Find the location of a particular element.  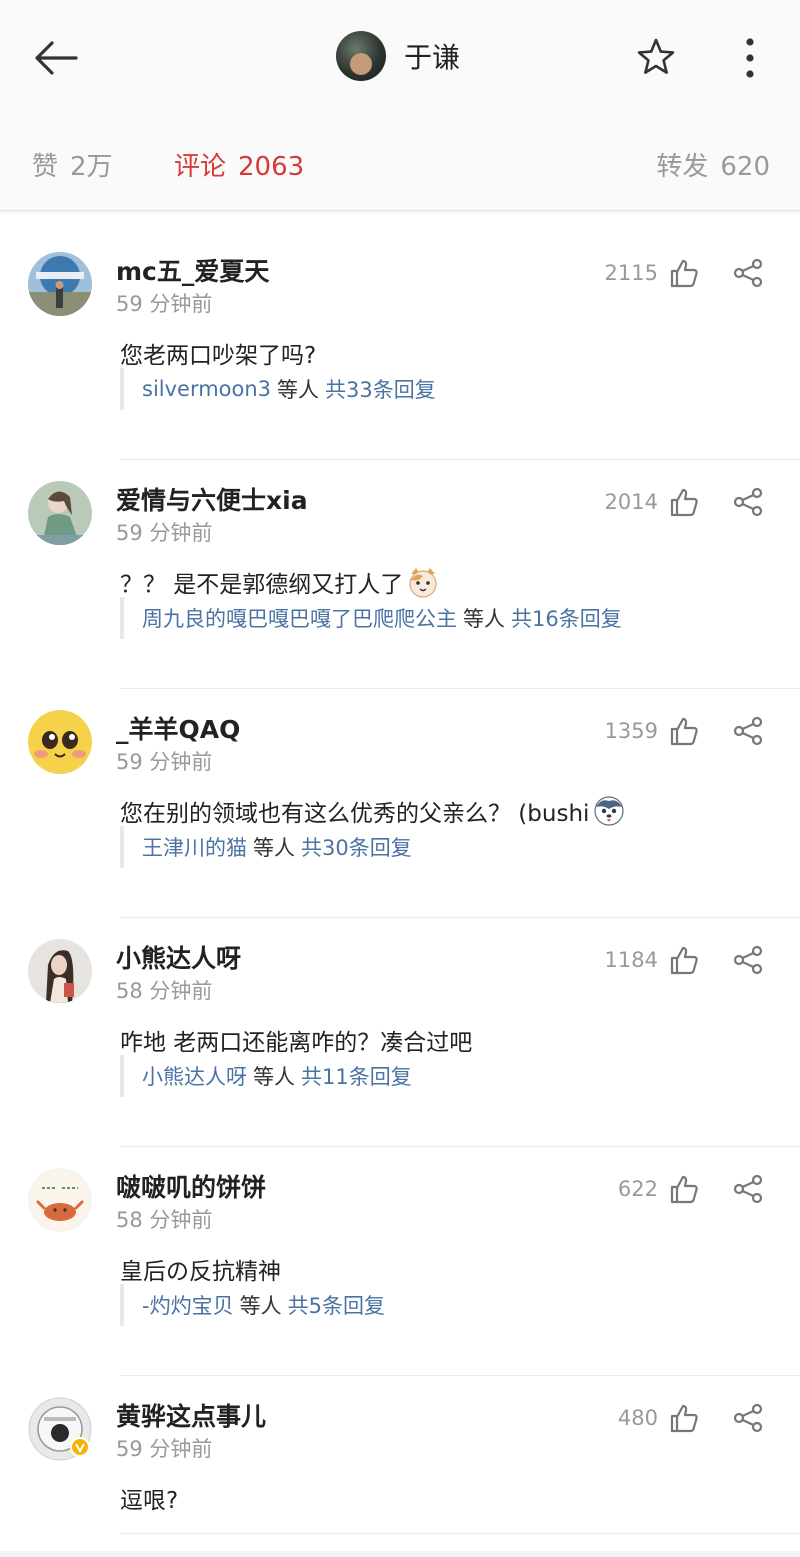

comment-username: 黄骅这点事儿 is located at coordinates (191, 1415).